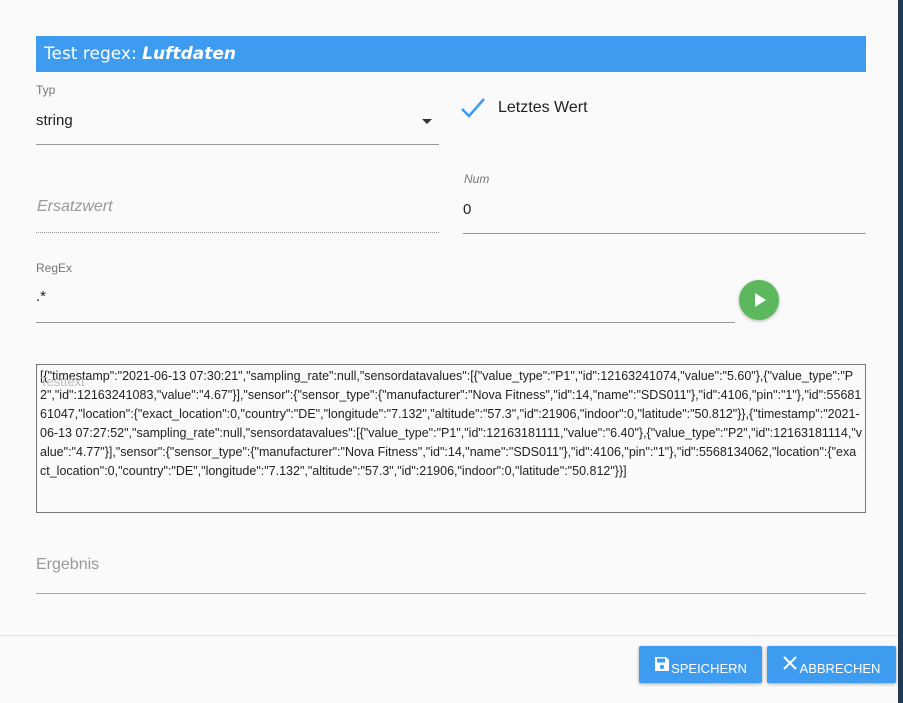  Describe the element at coordinates (54, 120) in the screenshot. I see `typ-value: string` at that location.